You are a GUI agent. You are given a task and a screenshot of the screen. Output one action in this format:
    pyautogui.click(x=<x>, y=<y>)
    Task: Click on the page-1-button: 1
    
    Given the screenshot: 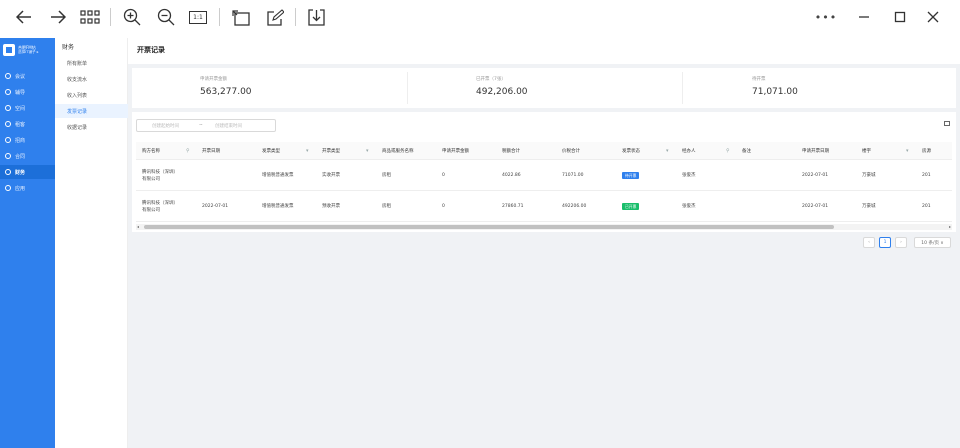 What is the action you would take?
    pyautogui.click(x=885, y=242)
    